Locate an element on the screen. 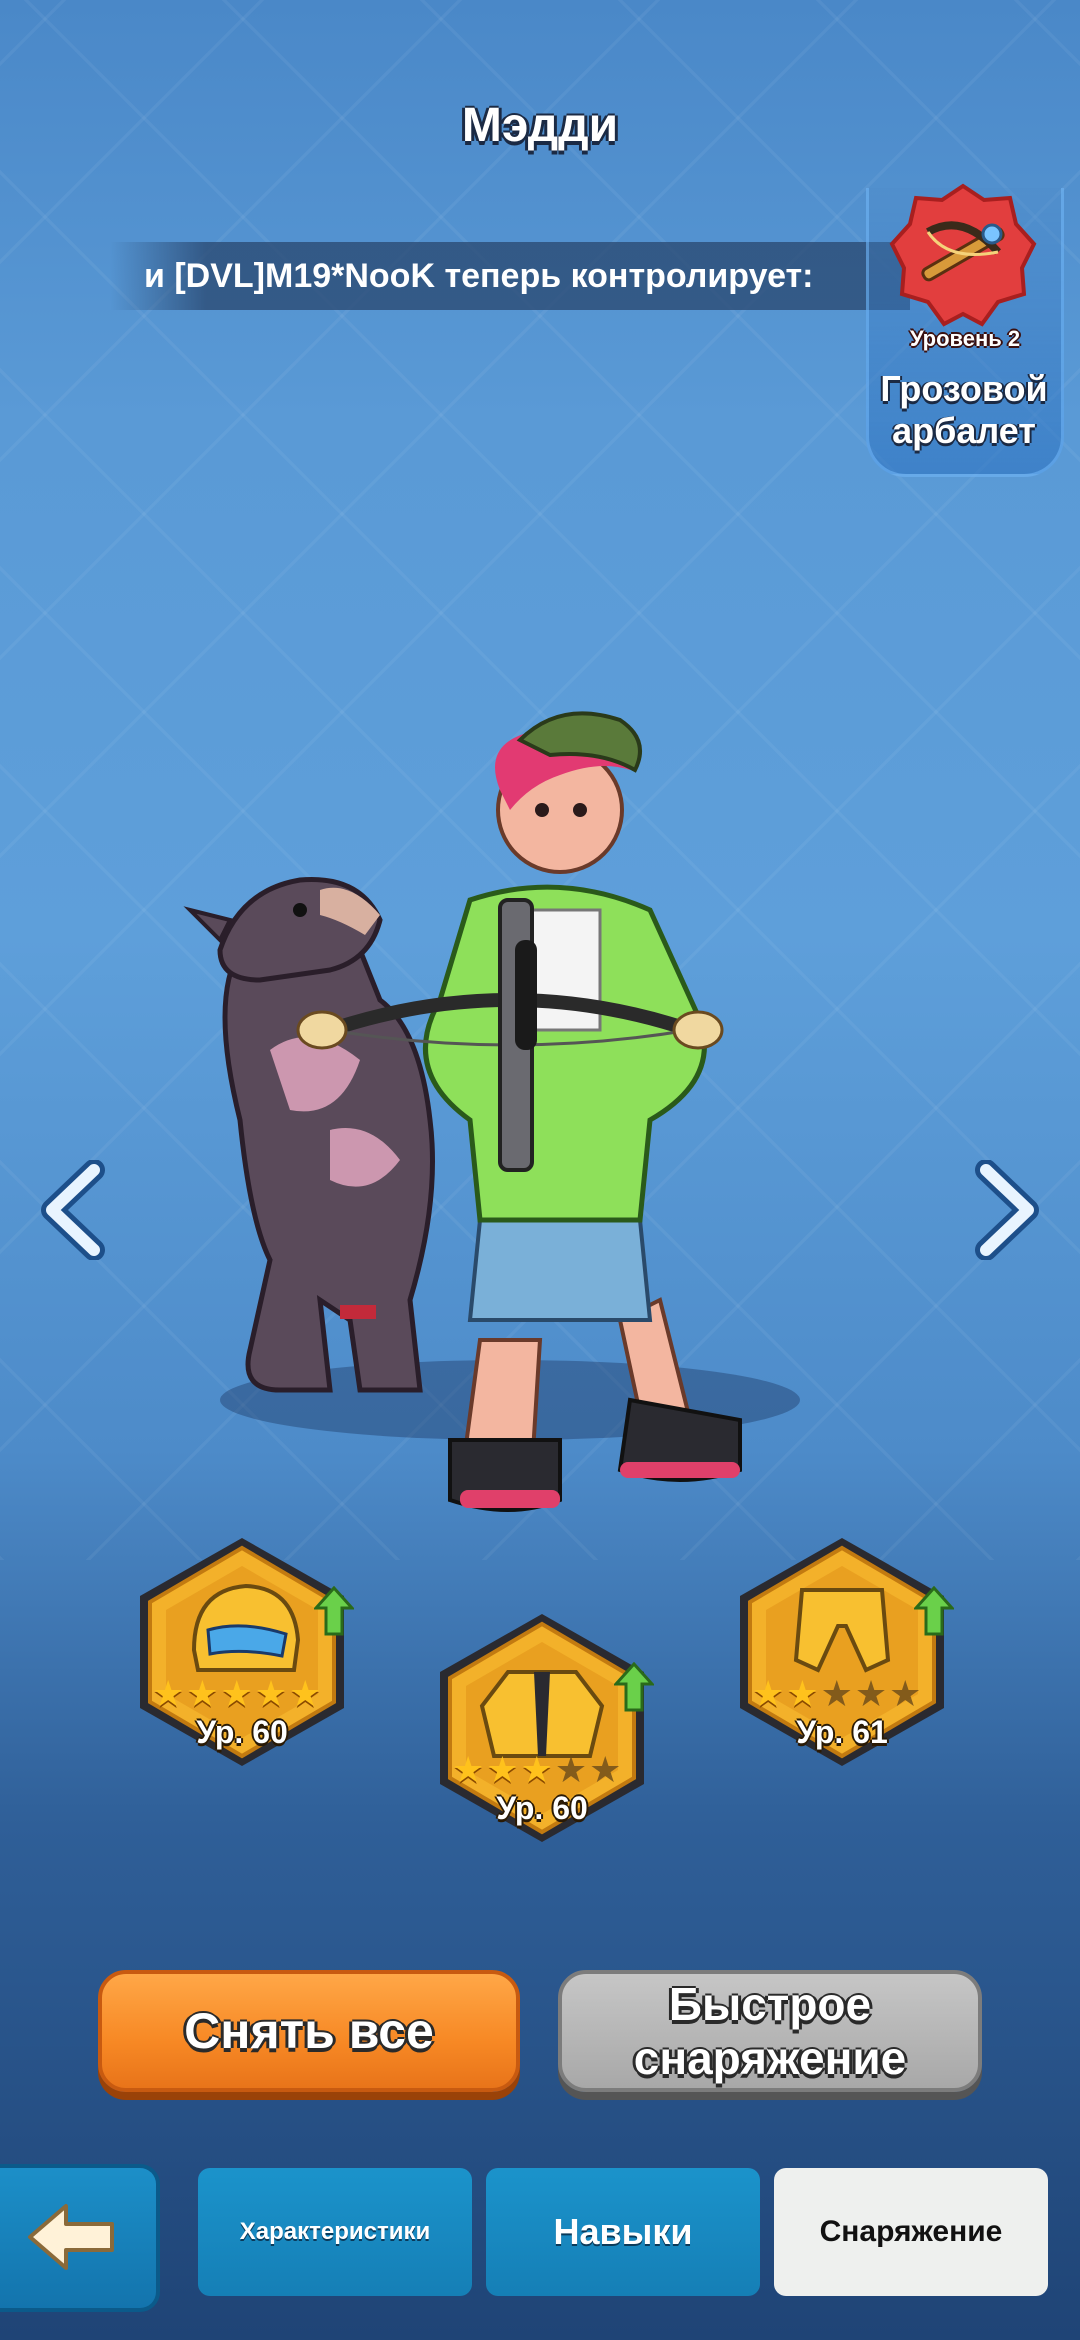  gear-stars-helmet: ★ ★ ★ ★ ★ is located at coordinates (236, 1694).